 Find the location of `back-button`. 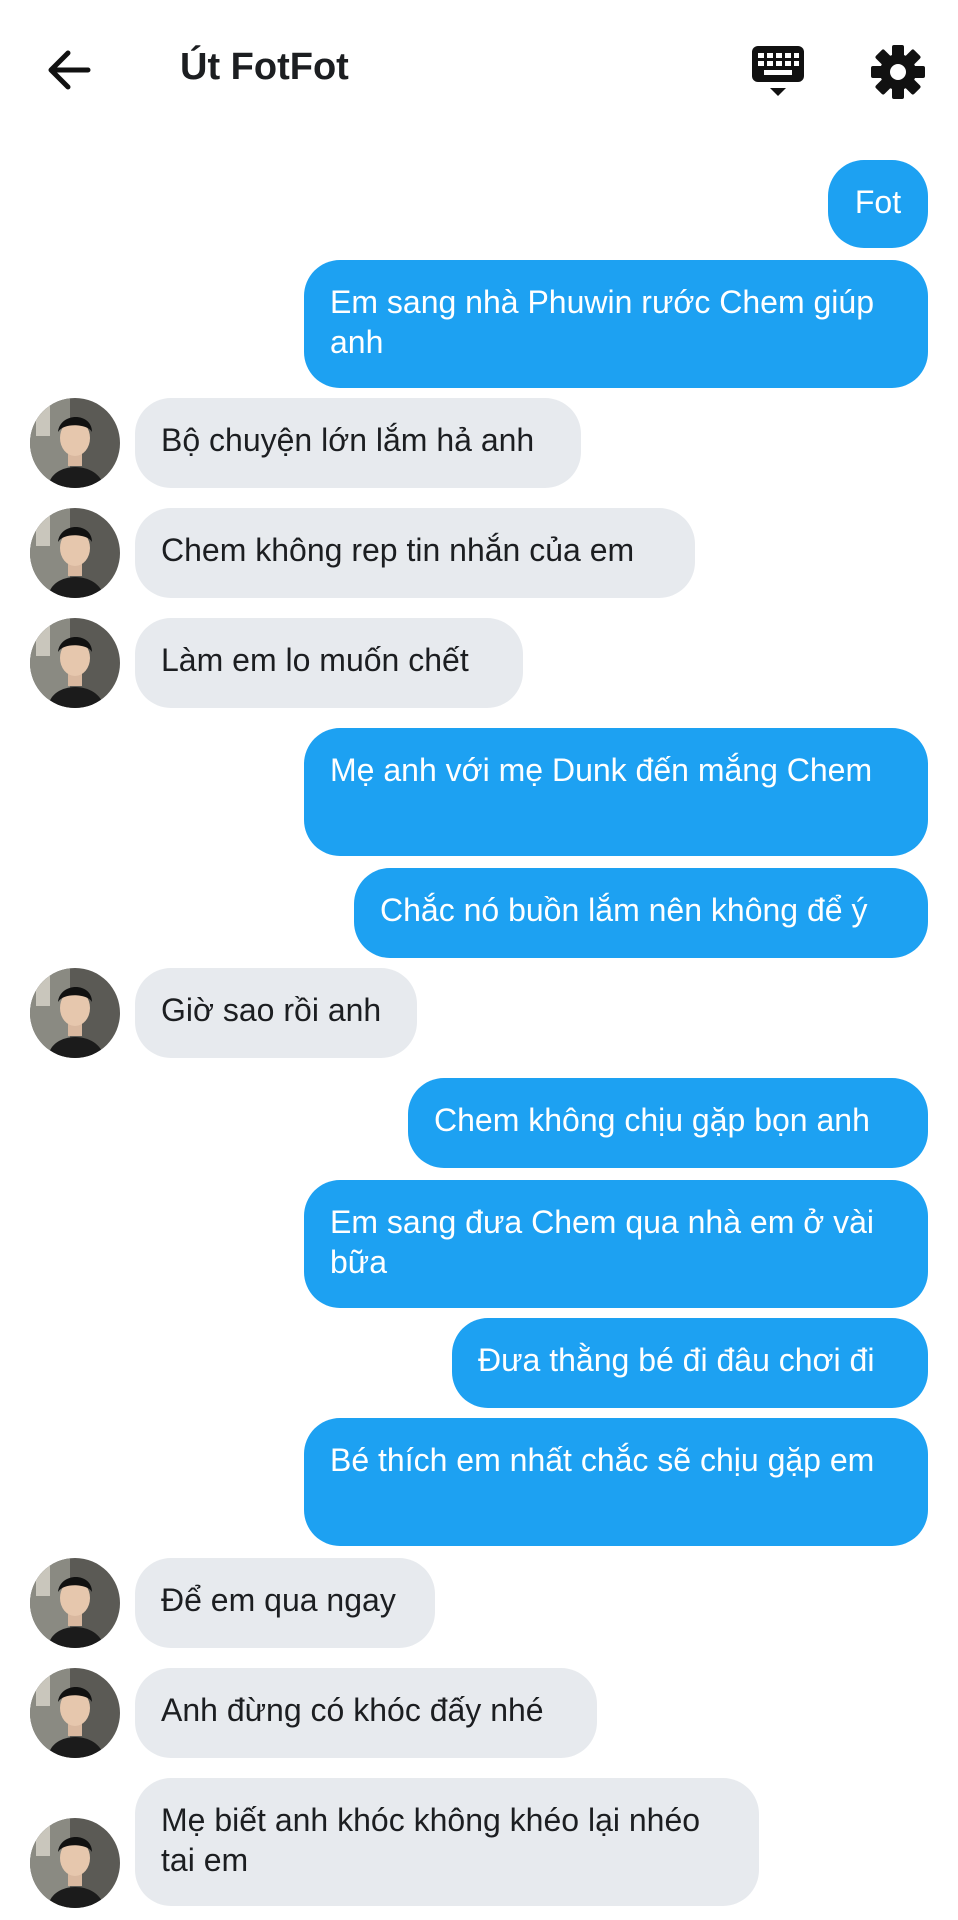

back-button is located at coordinates (70, 70).